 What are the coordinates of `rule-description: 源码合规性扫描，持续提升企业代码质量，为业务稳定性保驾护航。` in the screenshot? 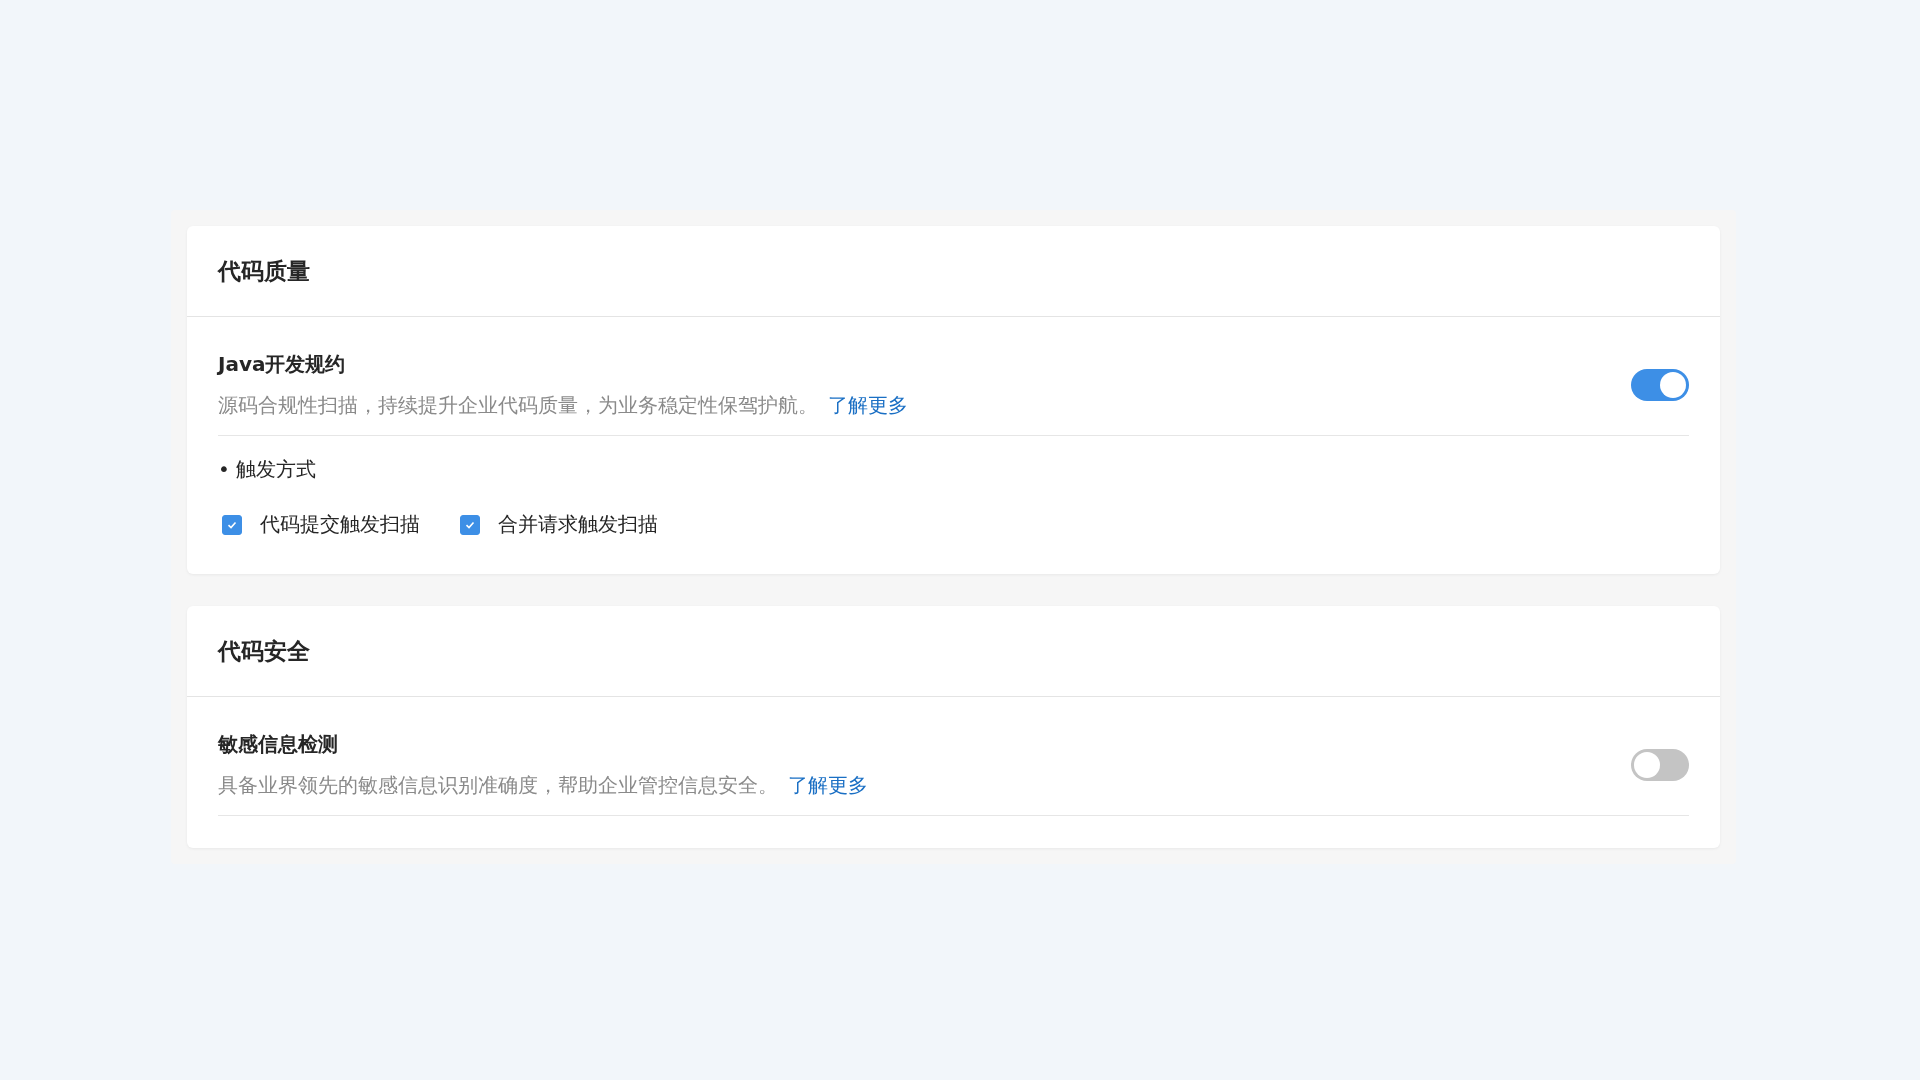 It's located at (518, 405).